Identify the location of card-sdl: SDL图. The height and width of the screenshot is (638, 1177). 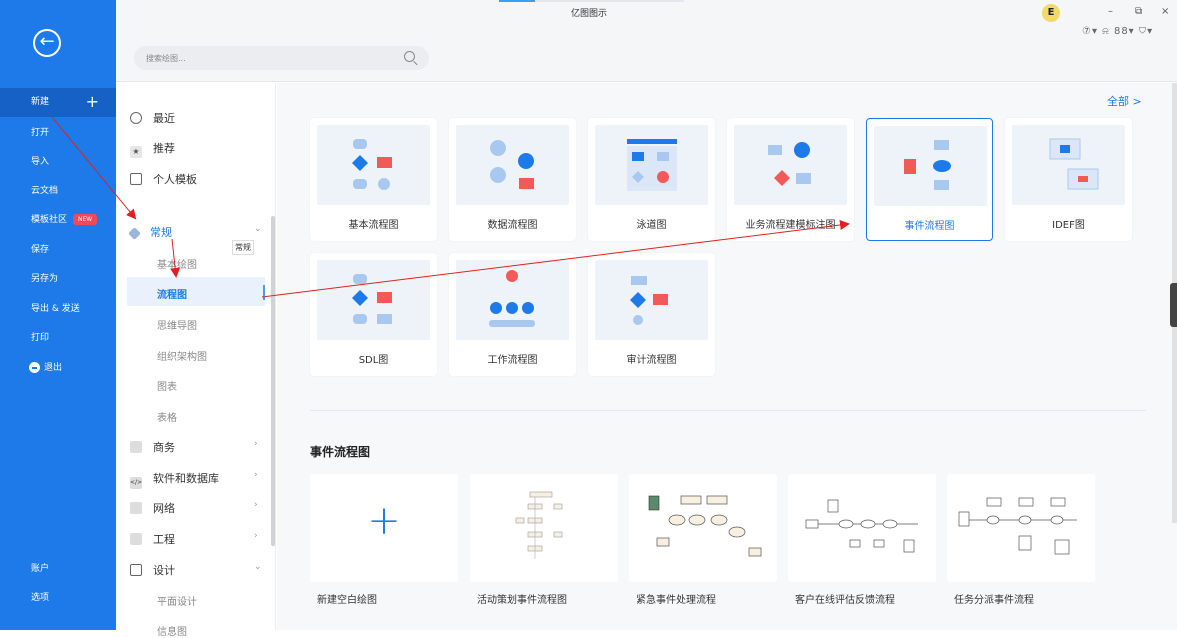
(373, 314).